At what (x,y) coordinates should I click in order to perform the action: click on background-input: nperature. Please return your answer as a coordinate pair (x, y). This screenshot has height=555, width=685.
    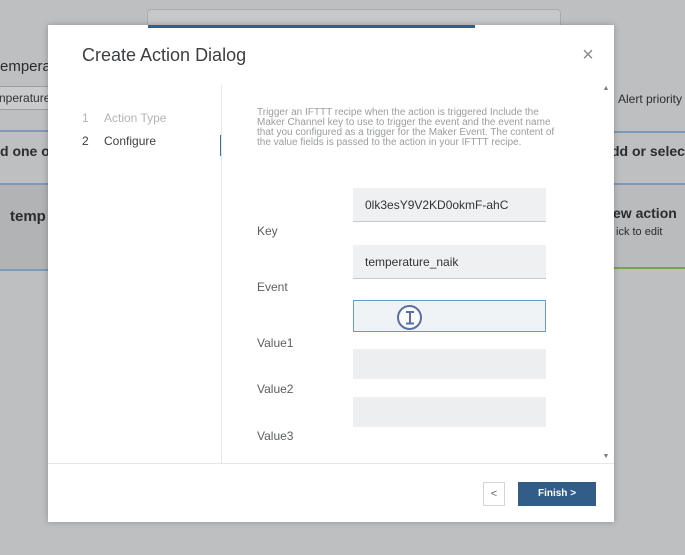
    Looking at the image, I should click on (25, 98).